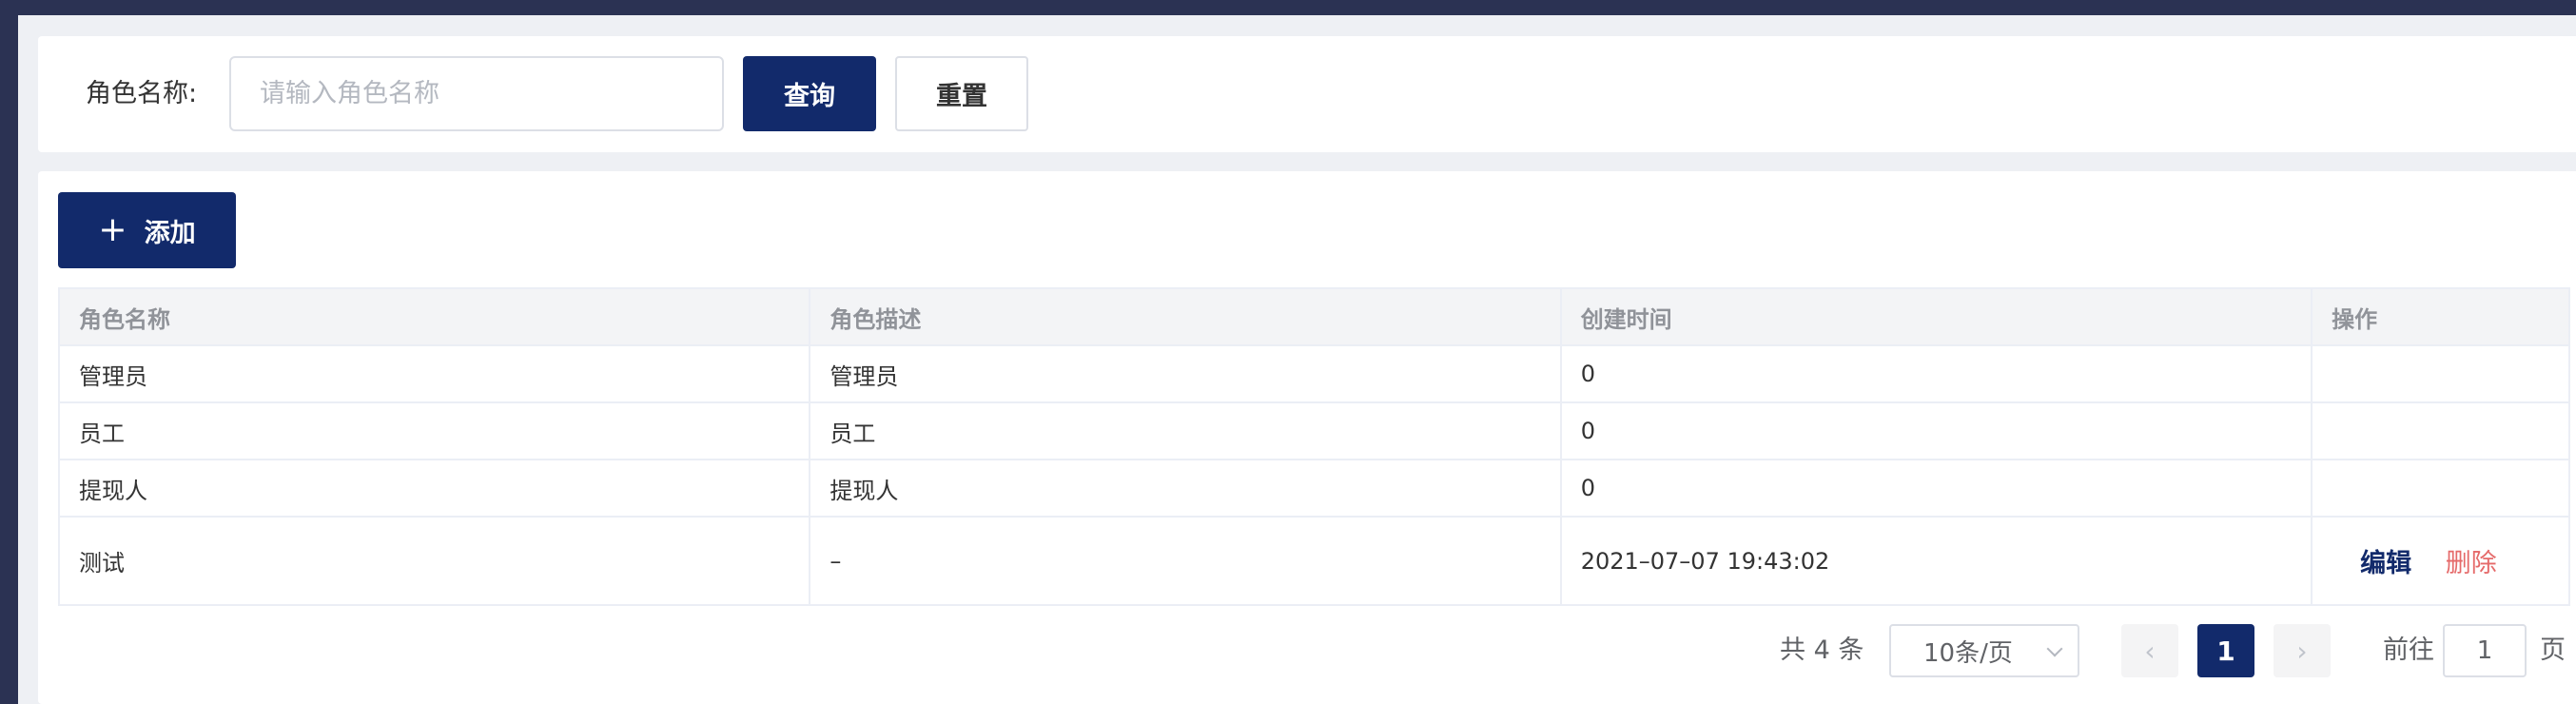  I want to click on column-header-created-time: 创建时间, so click(1936, 316).